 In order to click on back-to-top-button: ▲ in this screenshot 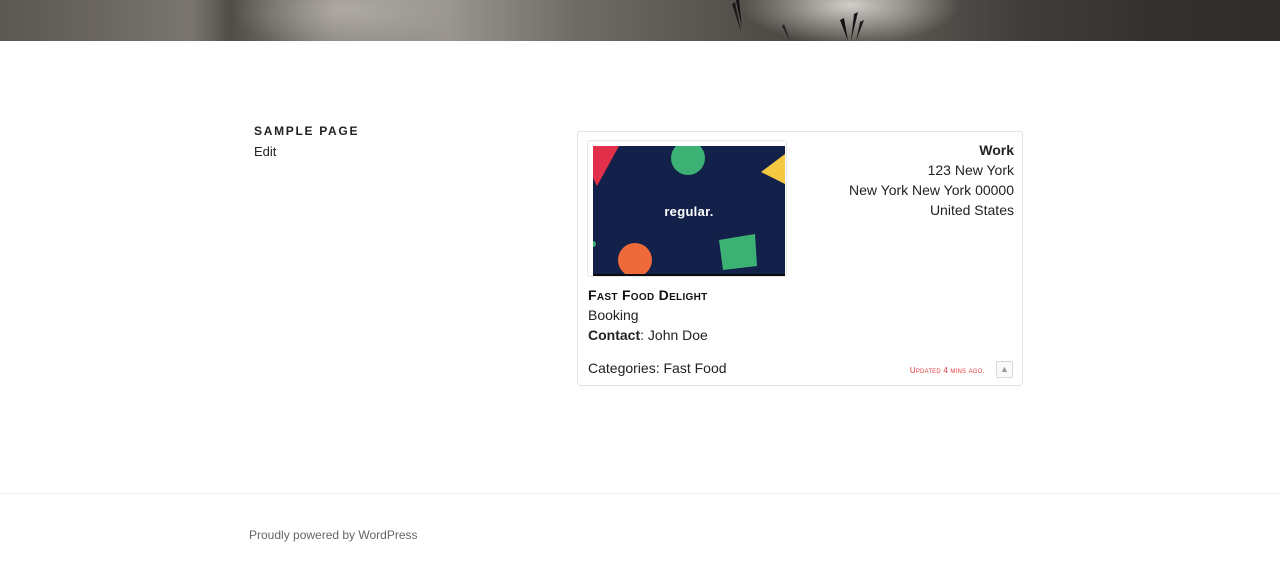, I will do `click(1004, 369)`.